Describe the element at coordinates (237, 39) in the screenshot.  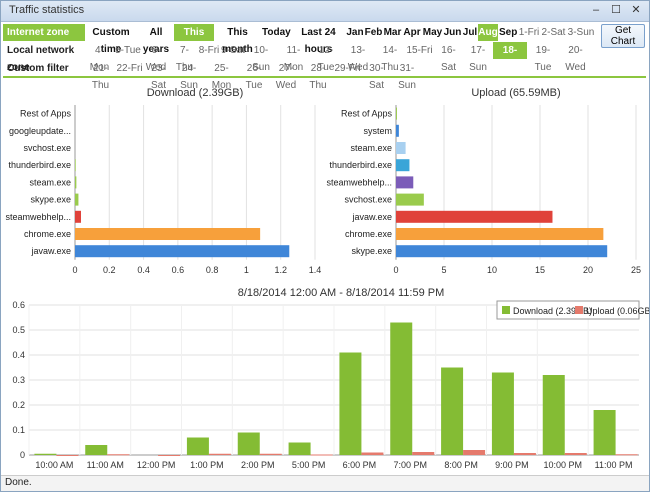
I see `filter-option: This month` at that location.